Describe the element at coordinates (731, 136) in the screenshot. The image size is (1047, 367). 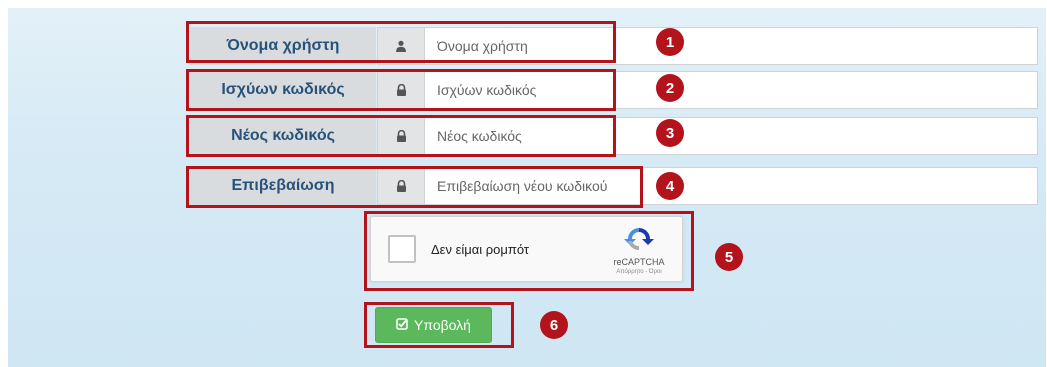
I see `new-password-input` at that location.